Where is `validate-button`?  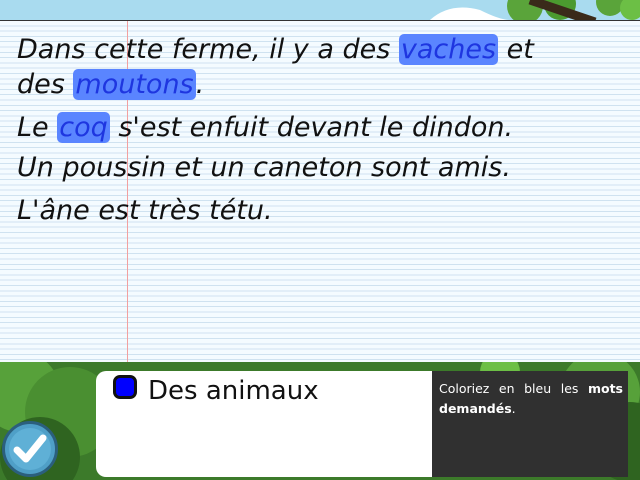 validate-button is located at coordinates (30, 449).